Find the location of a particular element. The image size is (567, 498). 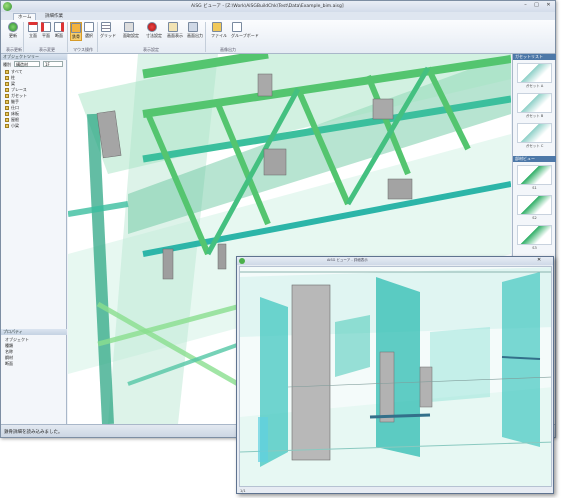

filter-label: 種別 is located at coordinates (7, 64).